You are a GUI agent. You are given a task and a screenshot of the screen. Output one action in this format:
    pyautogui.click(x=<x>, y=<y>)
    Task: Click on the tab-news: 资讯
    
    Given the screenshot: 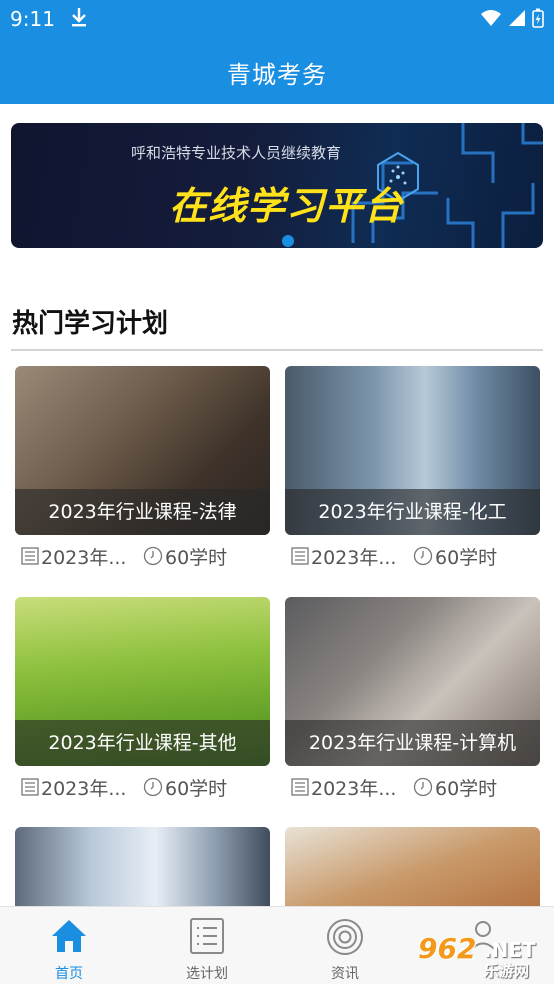 What is the action you would take?
    pyautogui.click(x=345, y=945)
    